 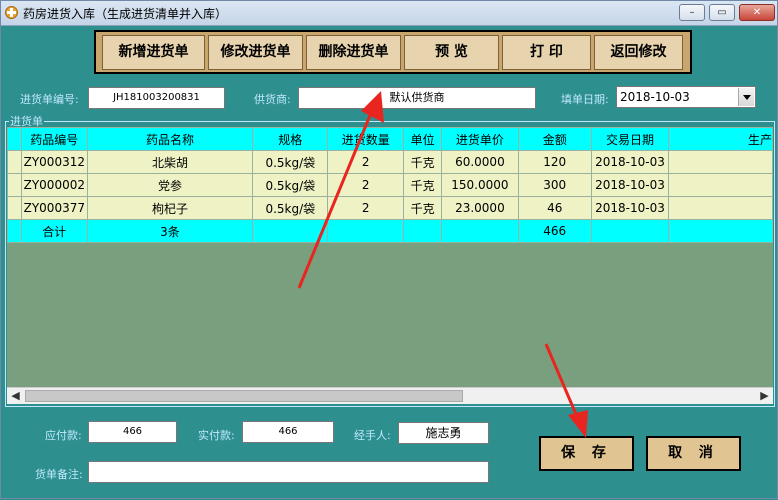 I want to click on cell-amount: 120, so click(x=554, y=162).